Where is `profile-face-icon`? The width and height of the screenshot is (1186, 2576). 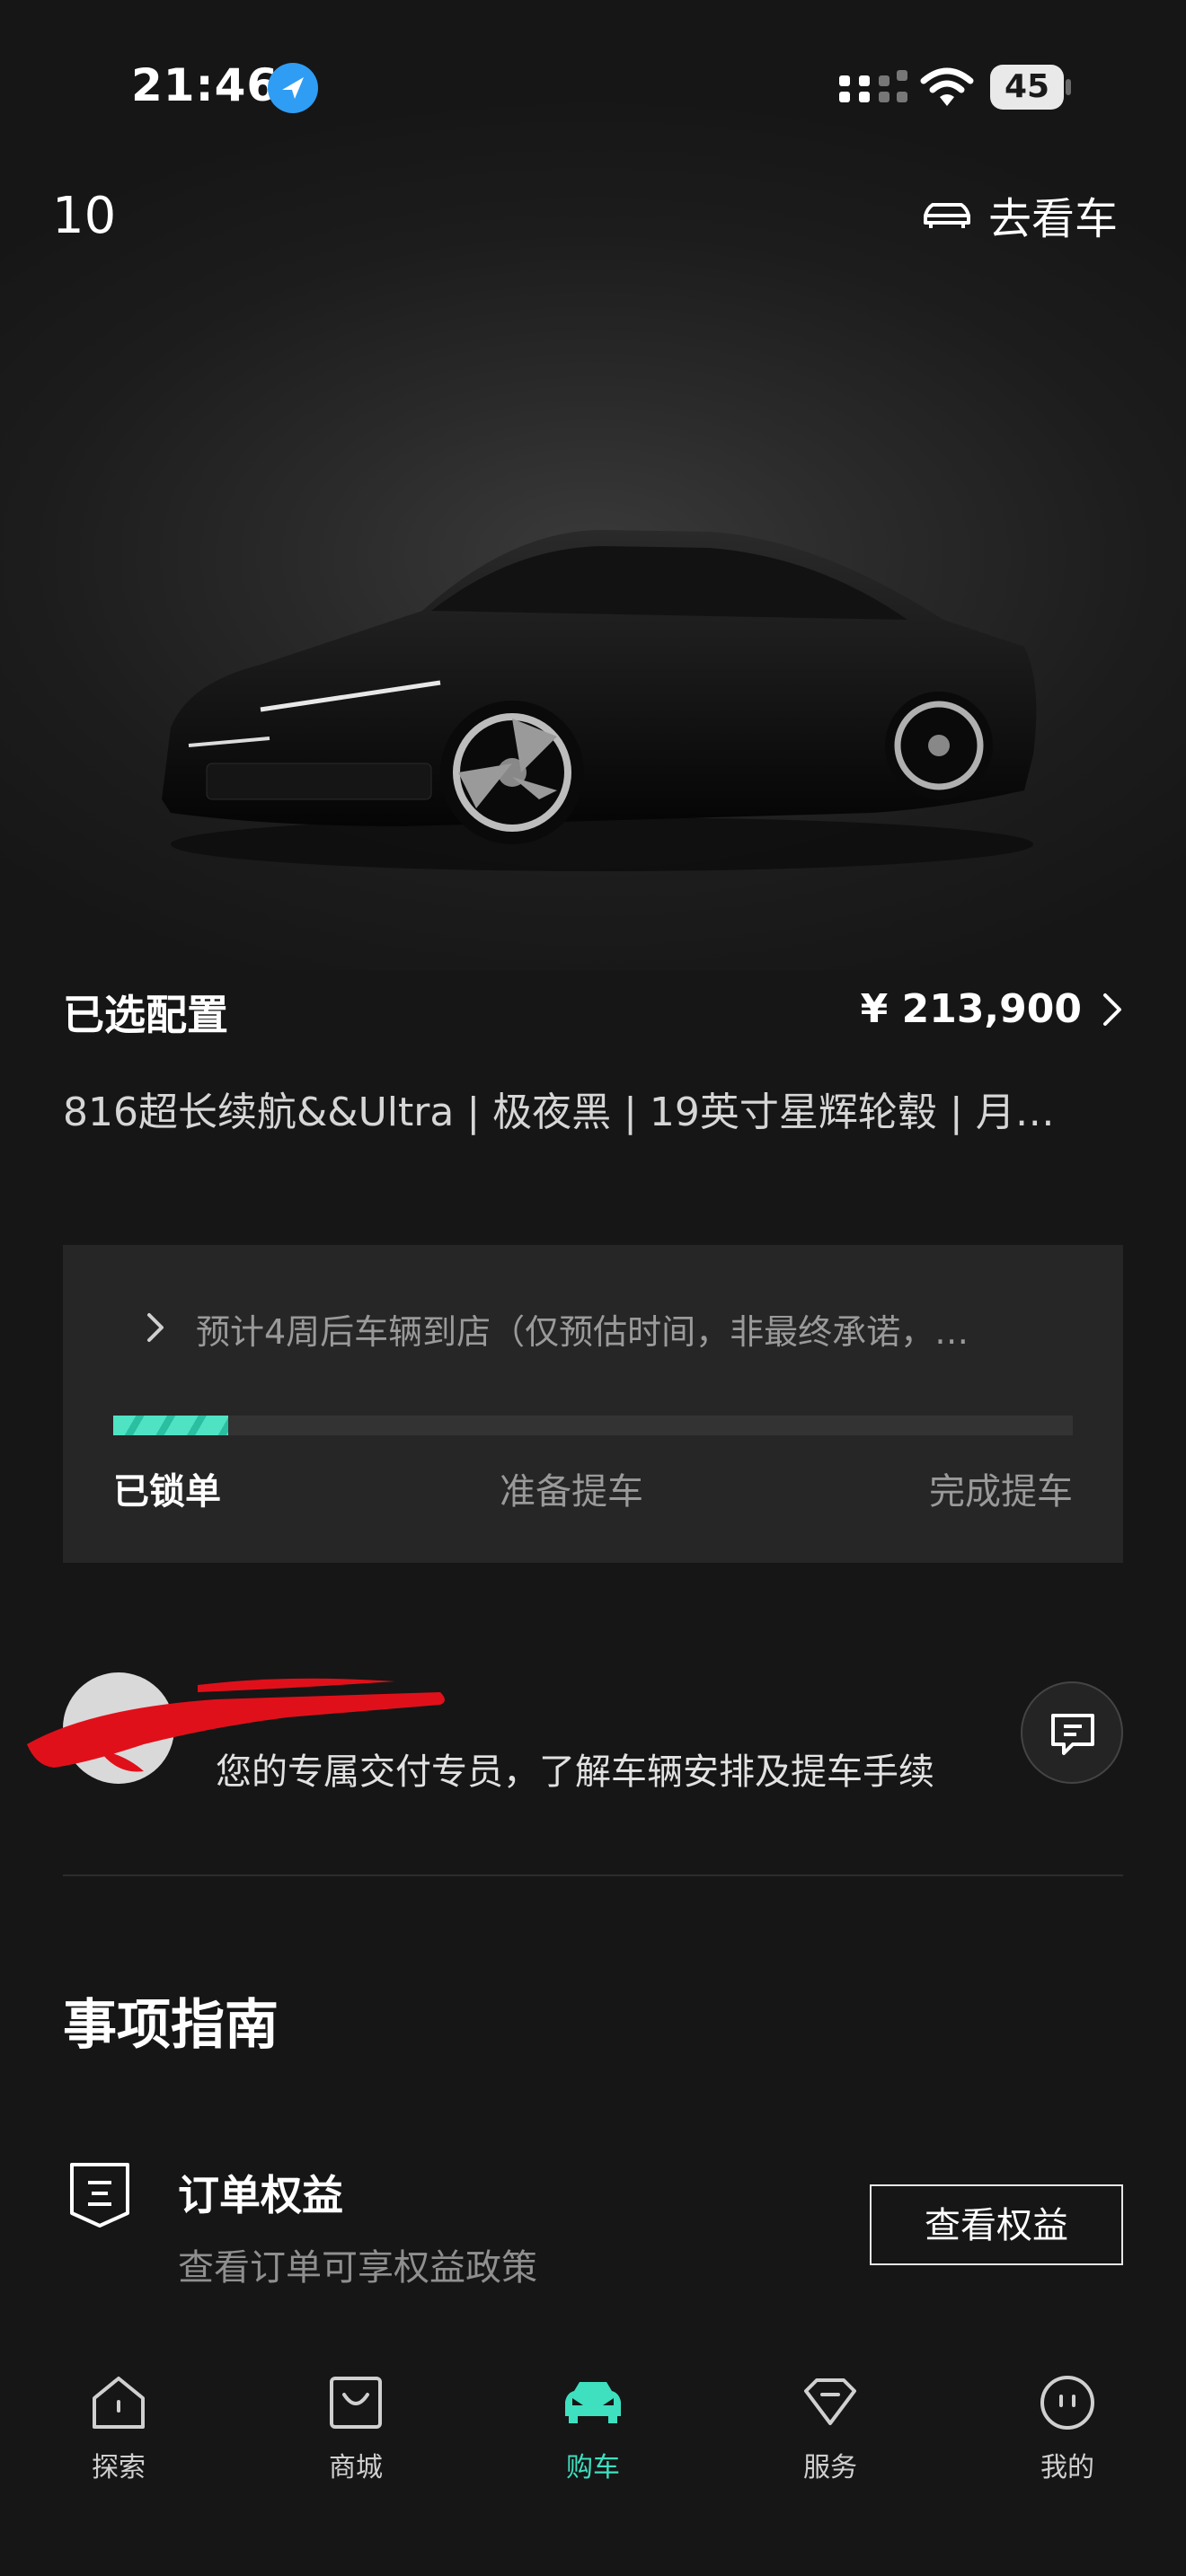
profile-face-icon is located at coordinates (1067, 2403).